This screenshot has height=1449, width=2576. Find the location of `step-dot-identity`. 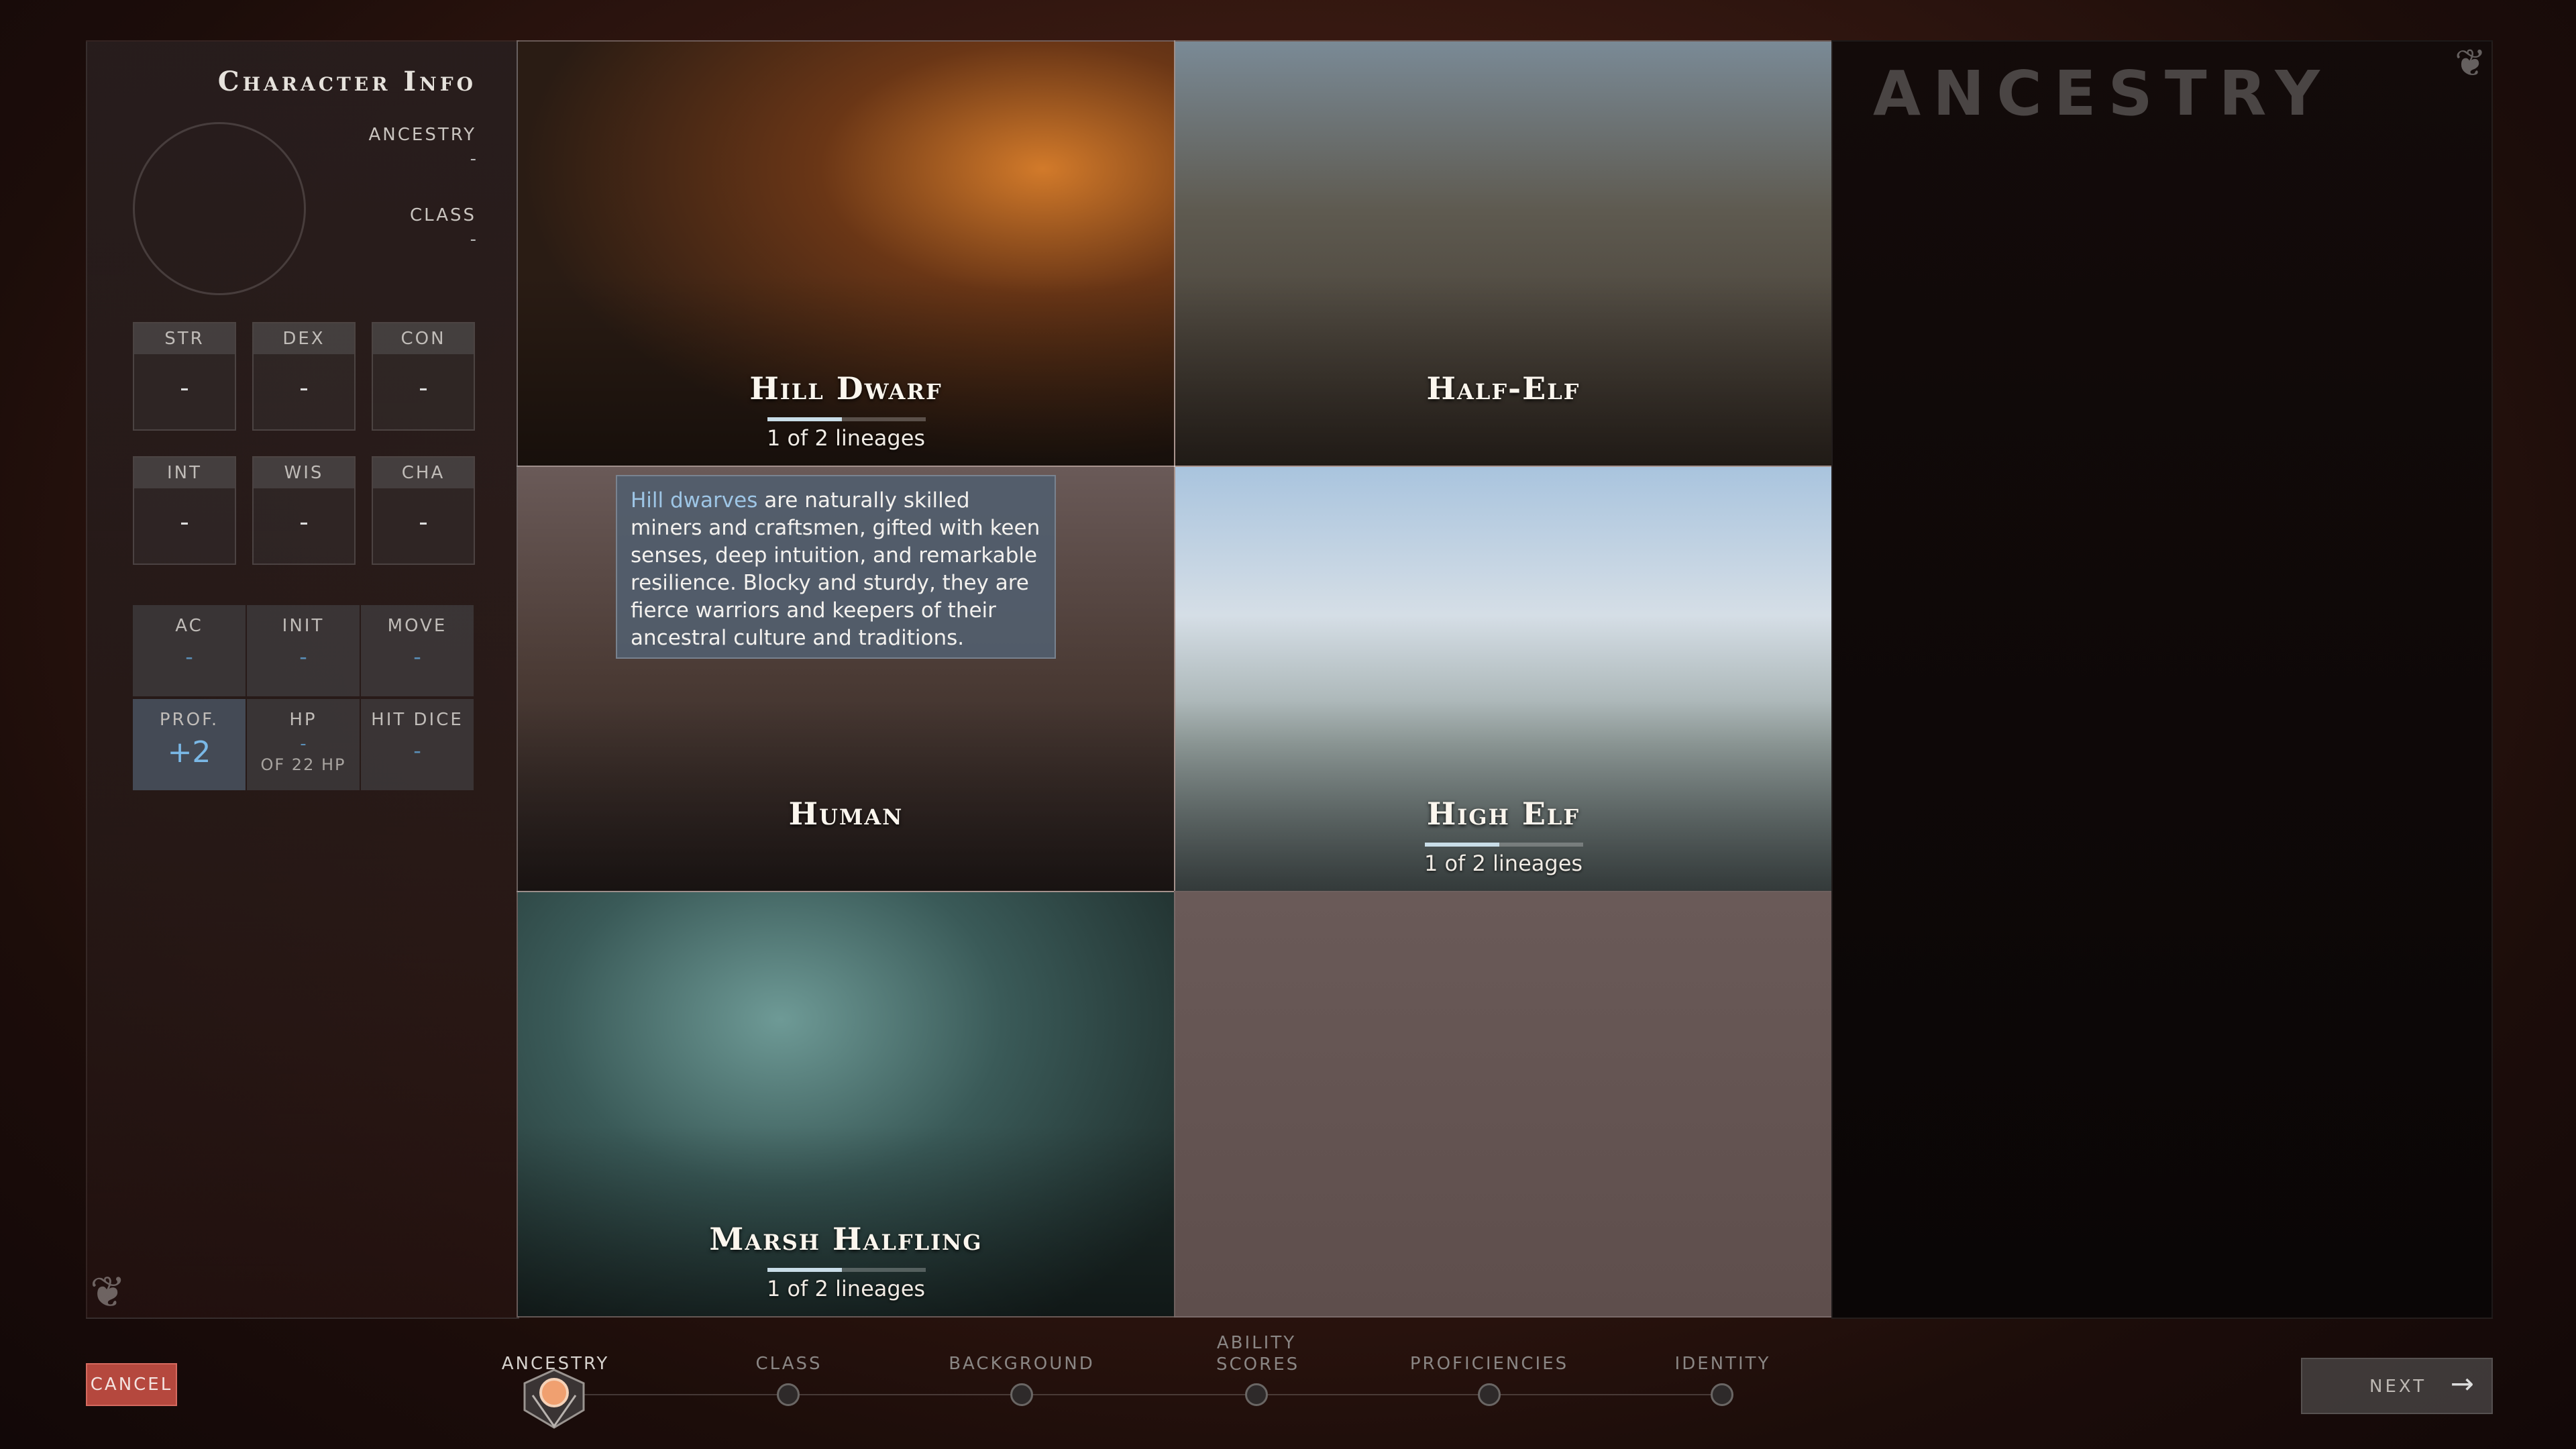

step-dot-identity is located at coordinates (1722, 1394).